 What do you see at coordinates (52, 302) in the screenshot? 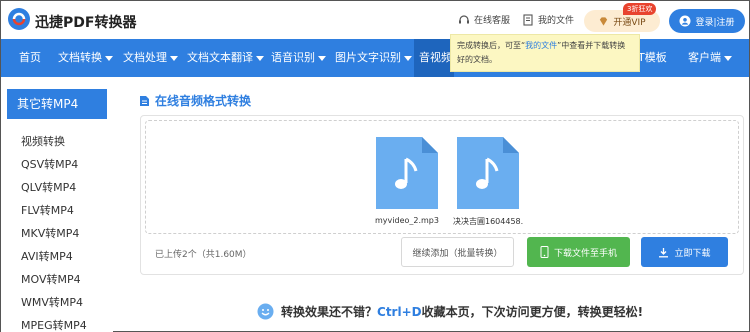
I see `sidebar-item: WMV转MP4` at bounding box center [52, 302].